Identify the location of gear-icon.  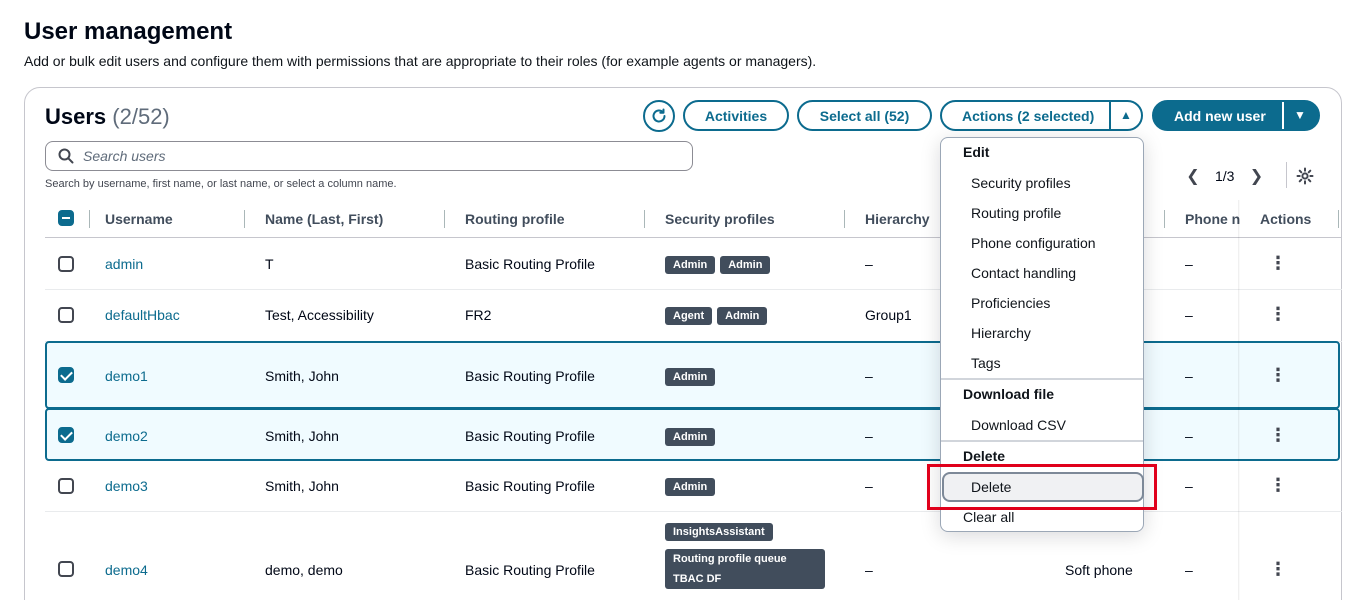
(1305, 176).